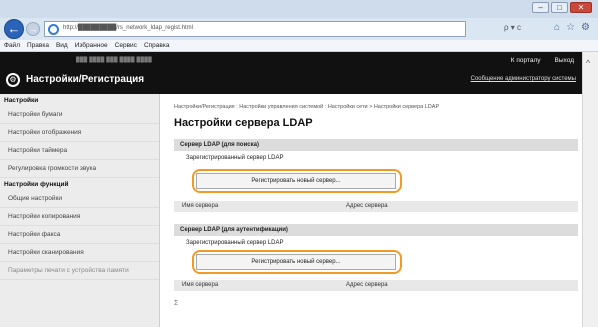 The image size is (598, 327). I want to click on favorites-star-icon: ☆, so click(570, 27).